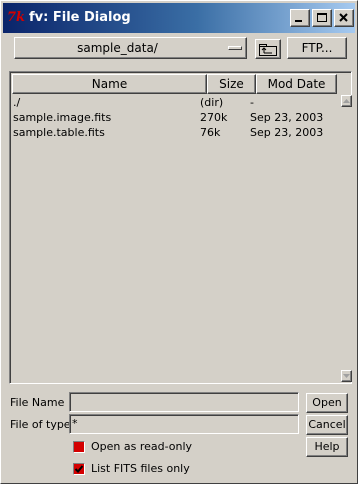 The height and width of the screenshot is (484, 358). I want to click on file-size: 76k, so click(210, 132).